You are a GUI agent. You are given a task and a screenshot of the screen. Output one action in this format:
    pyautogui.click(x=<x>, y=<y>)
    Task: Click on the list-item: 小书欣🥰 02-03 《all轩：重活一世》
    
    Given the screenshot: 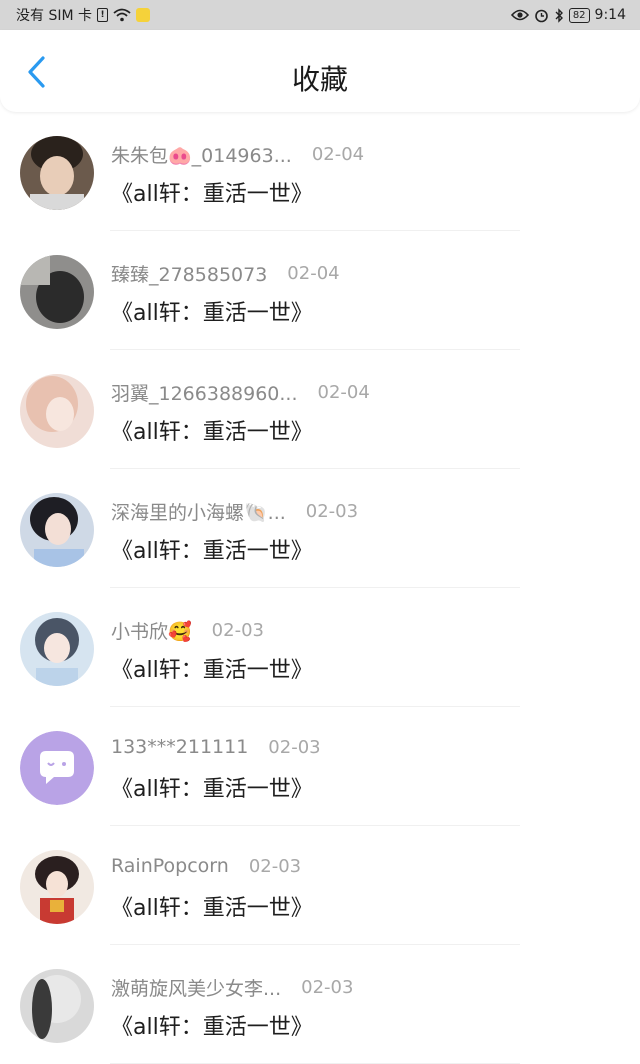 What is the action you would take?
    pyautogui.click(x=320, y=647)
    